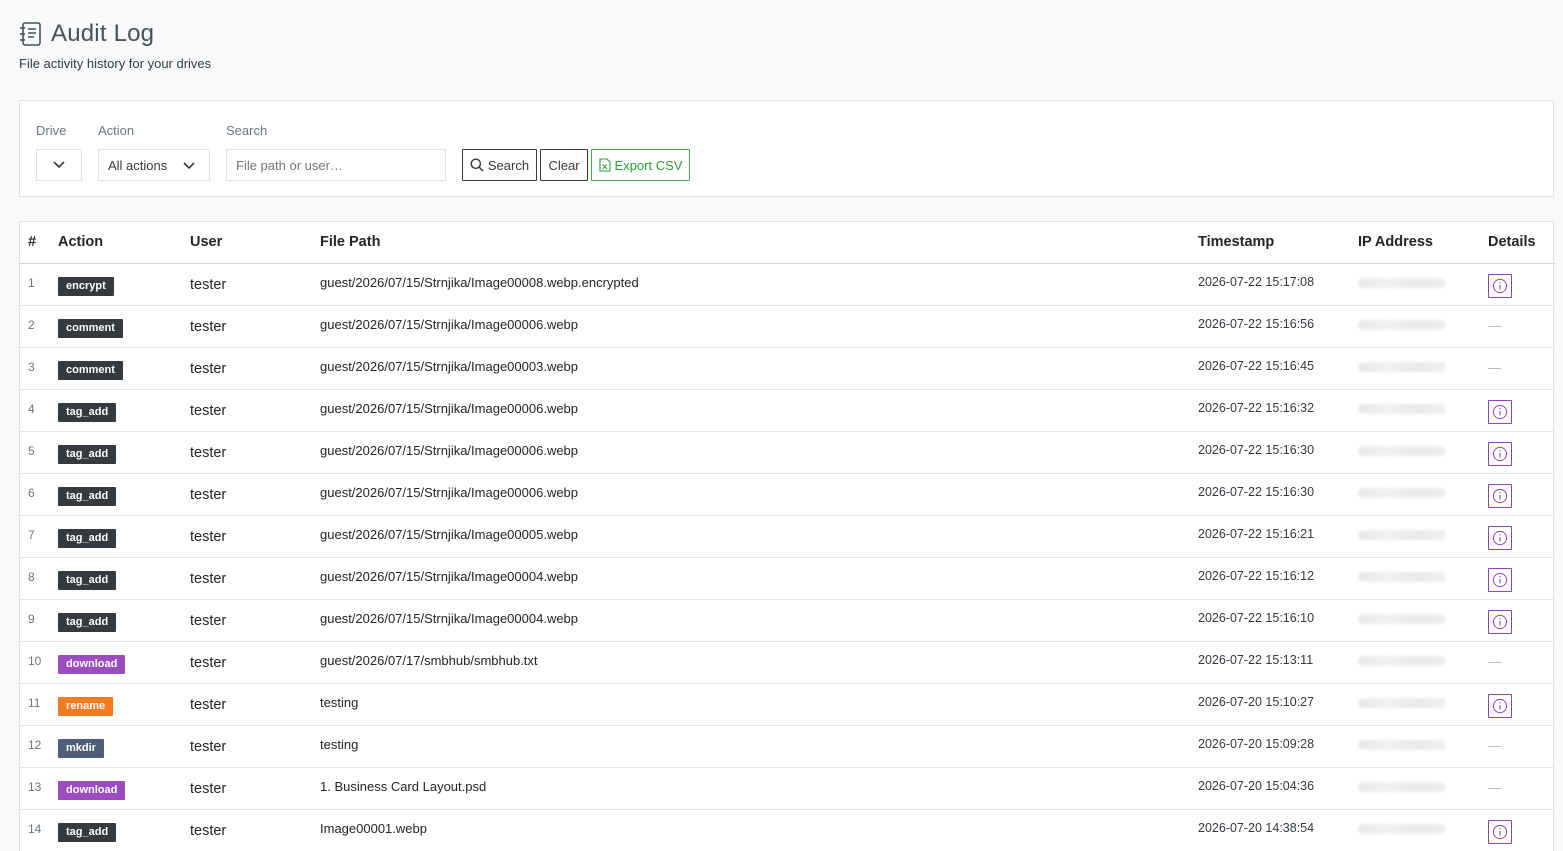 The width and height of the screenshot is (1563, 851). What do you see at coordinates (759, 243) in the screenshot?
I see `column-header-file-path: File Path` at bounding box center [759, 243].